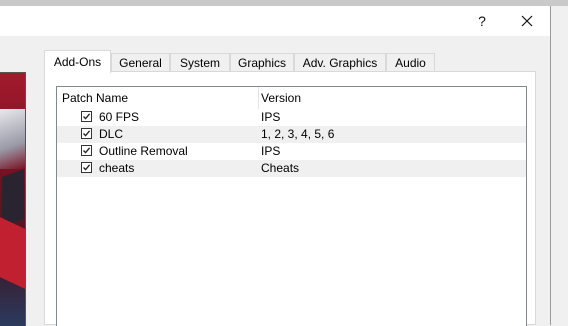 The width and height of the screenshot is (568, 326). I want to click on patch-version: 1, 2, 3, 4, 5, 6, so click(298, 134).